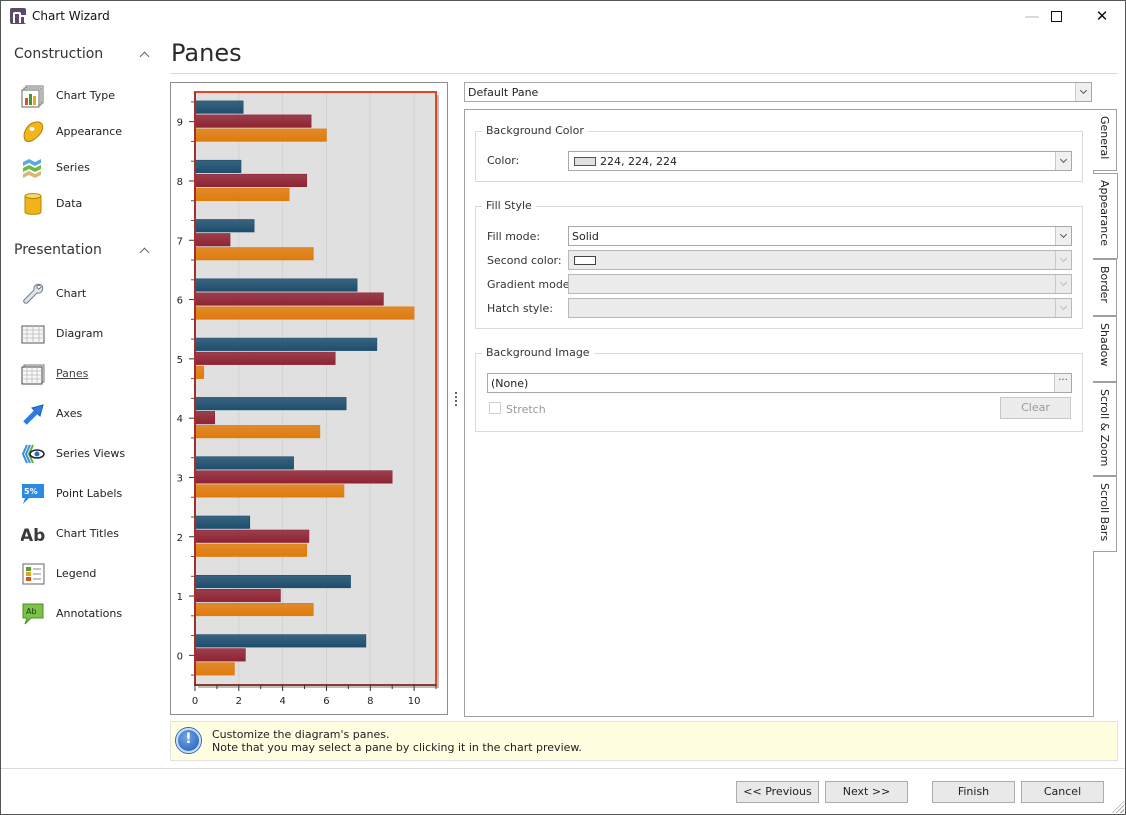 This screenshot has height=815, width=1126. Describe the element at coordinates (89, 494) in the screenshot. I see `sidebar-item-point-labels: 5% Point Labels` at that location.